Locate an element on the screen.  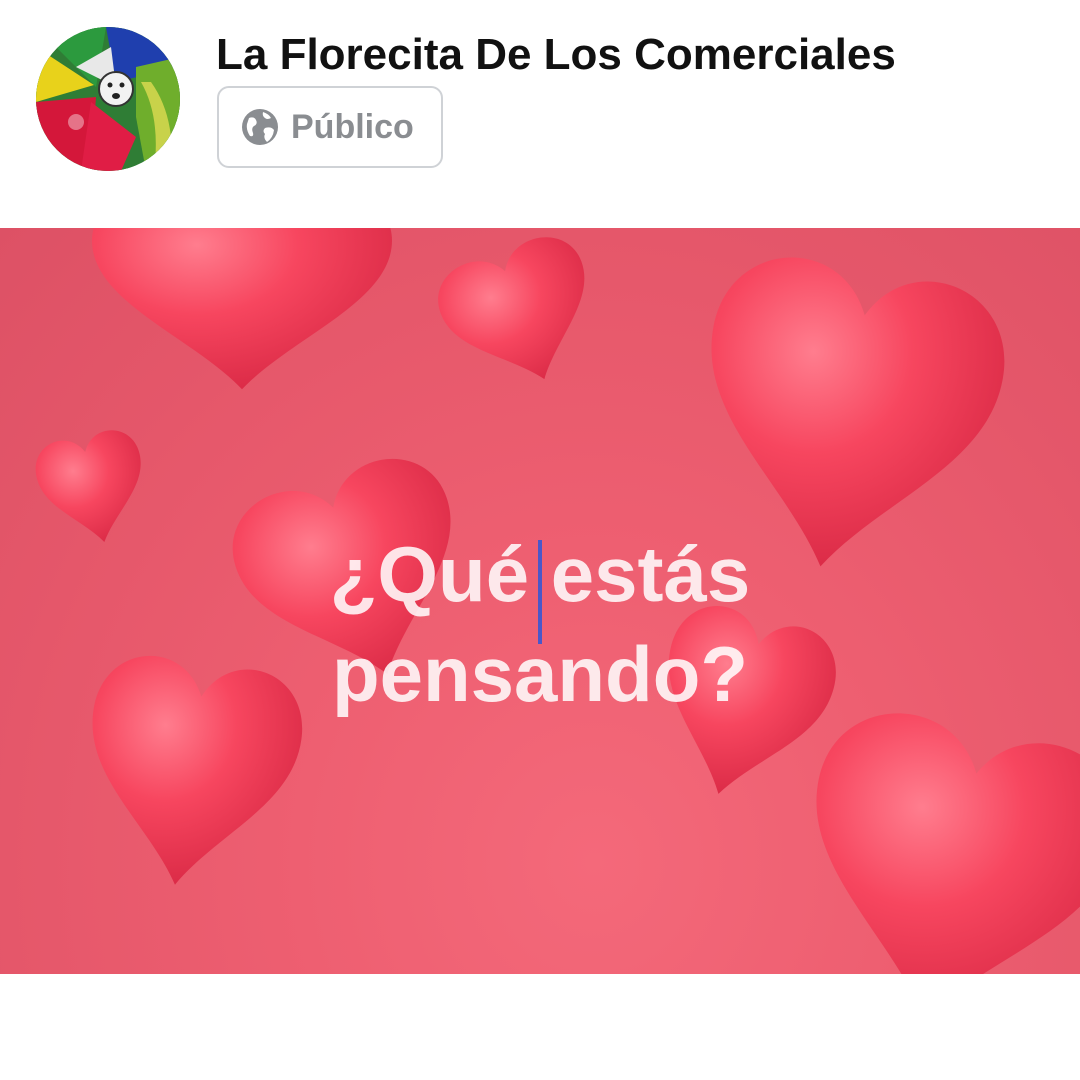
page-avatar is located at coordinates (108, 99).